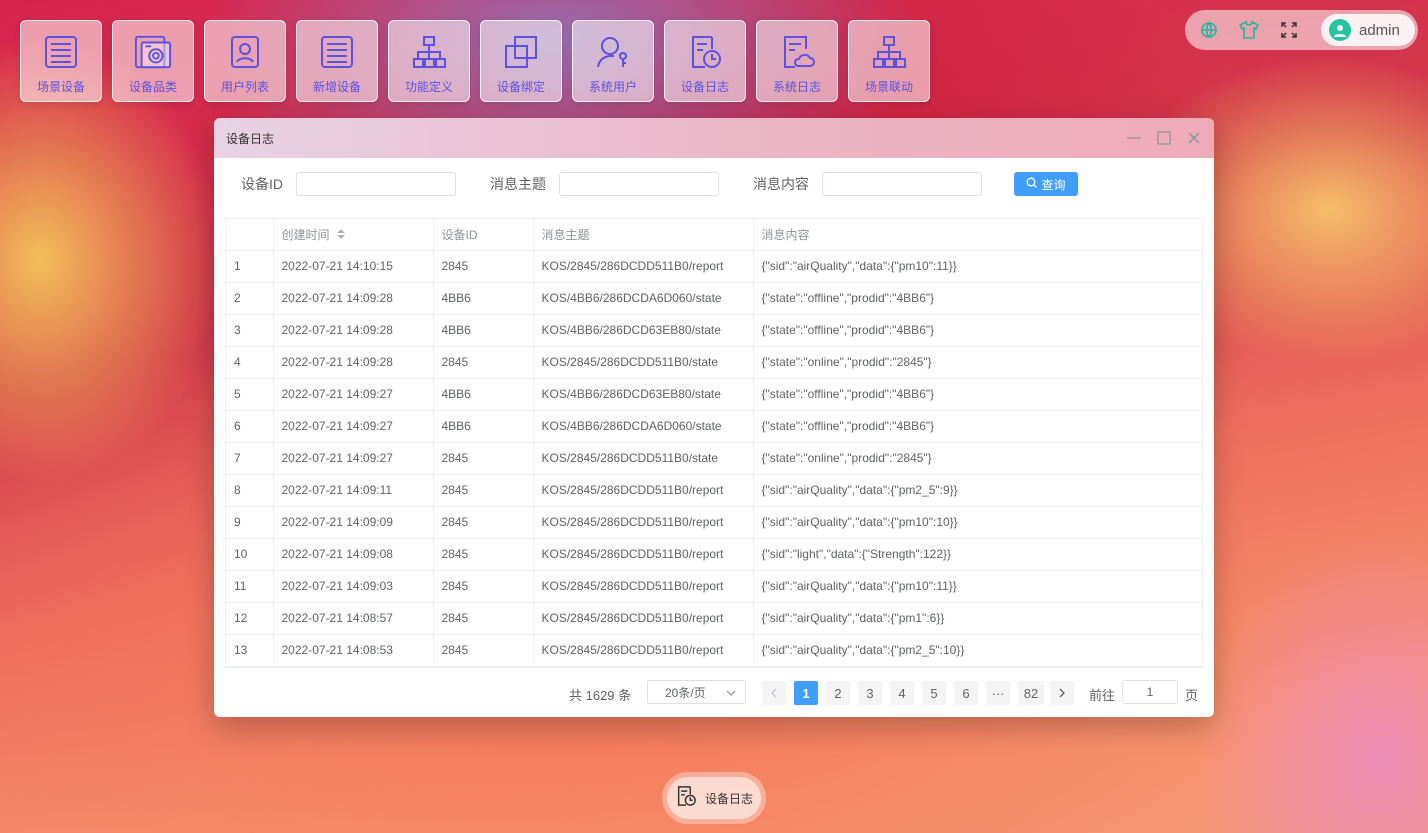 This screenshot has height=833, width=1428. I want to click on goto-page-input, so click(1150, 692).